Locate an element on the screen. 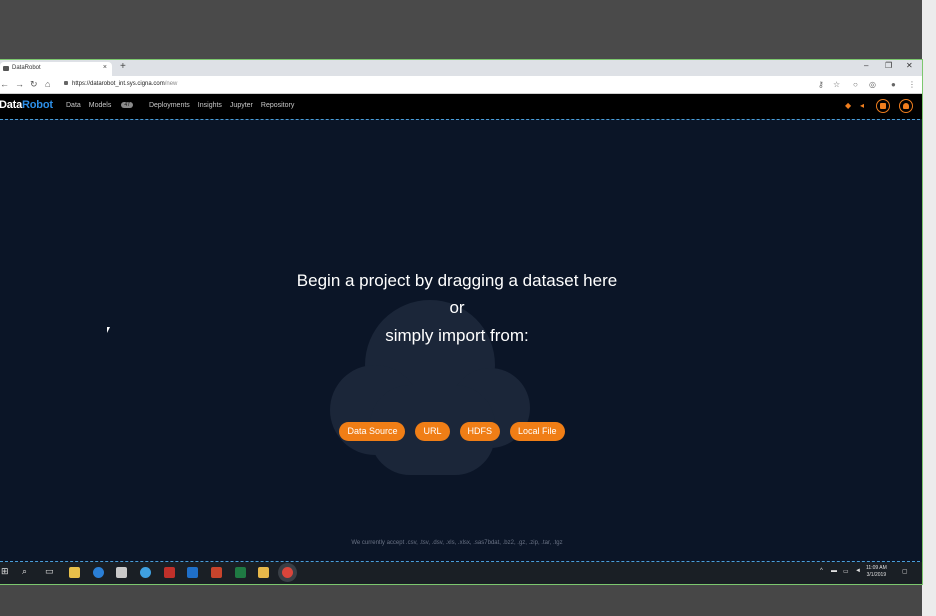  task-view-icon: ▭ is located at coordinates (49, 571).